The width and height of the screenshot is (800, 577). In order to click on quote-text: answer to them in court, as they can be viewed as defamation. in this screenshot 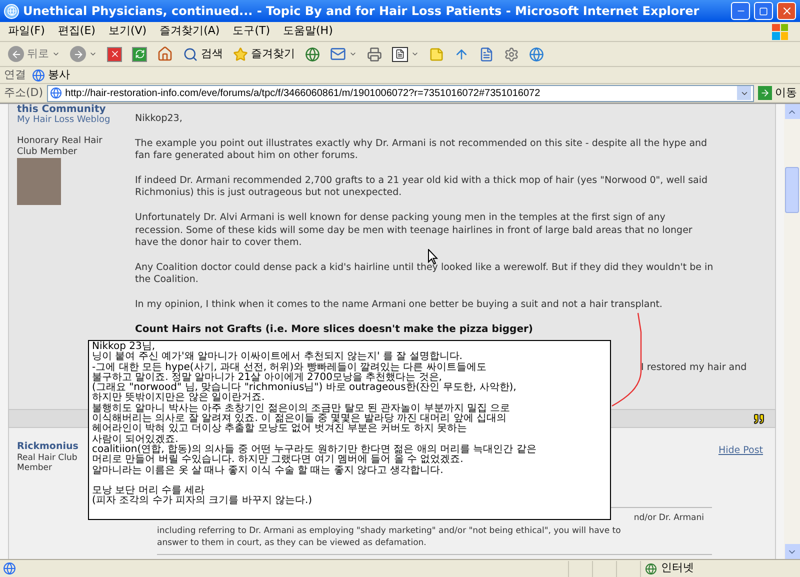, I will do `click(291, 543)`.